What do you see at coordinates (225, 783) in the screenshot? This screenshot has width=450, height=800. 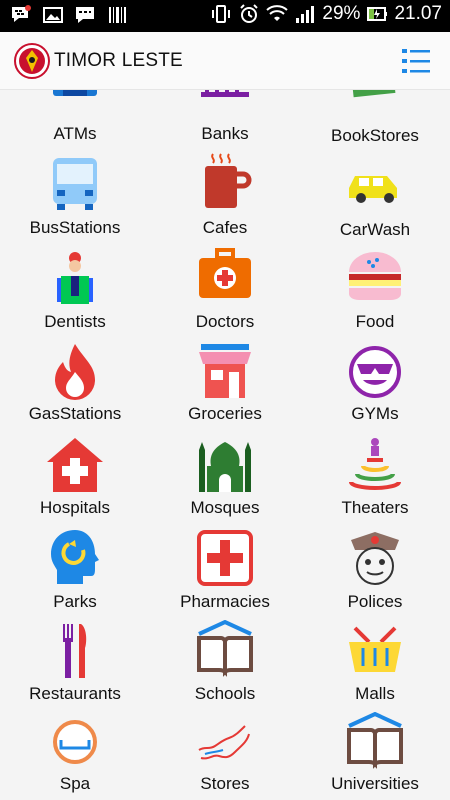 I see `category-label: Stores` at bounding box center [225, 783].